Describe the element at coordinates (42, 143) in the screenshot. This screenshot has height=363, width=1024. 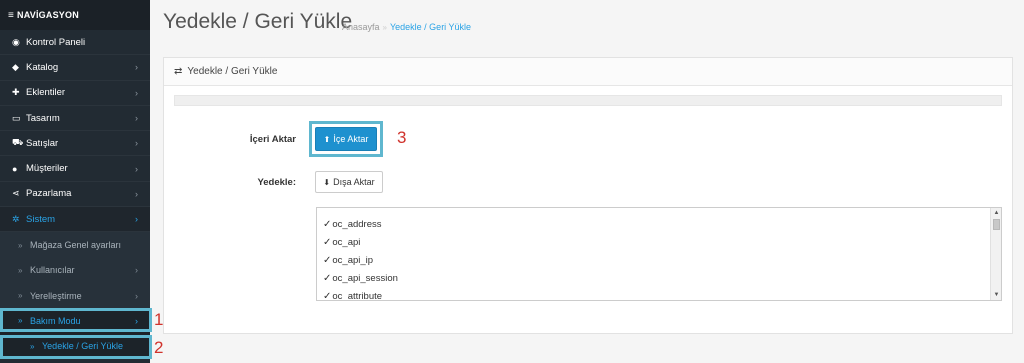
I see `sidebar-item-label: Satışlar` at that location.